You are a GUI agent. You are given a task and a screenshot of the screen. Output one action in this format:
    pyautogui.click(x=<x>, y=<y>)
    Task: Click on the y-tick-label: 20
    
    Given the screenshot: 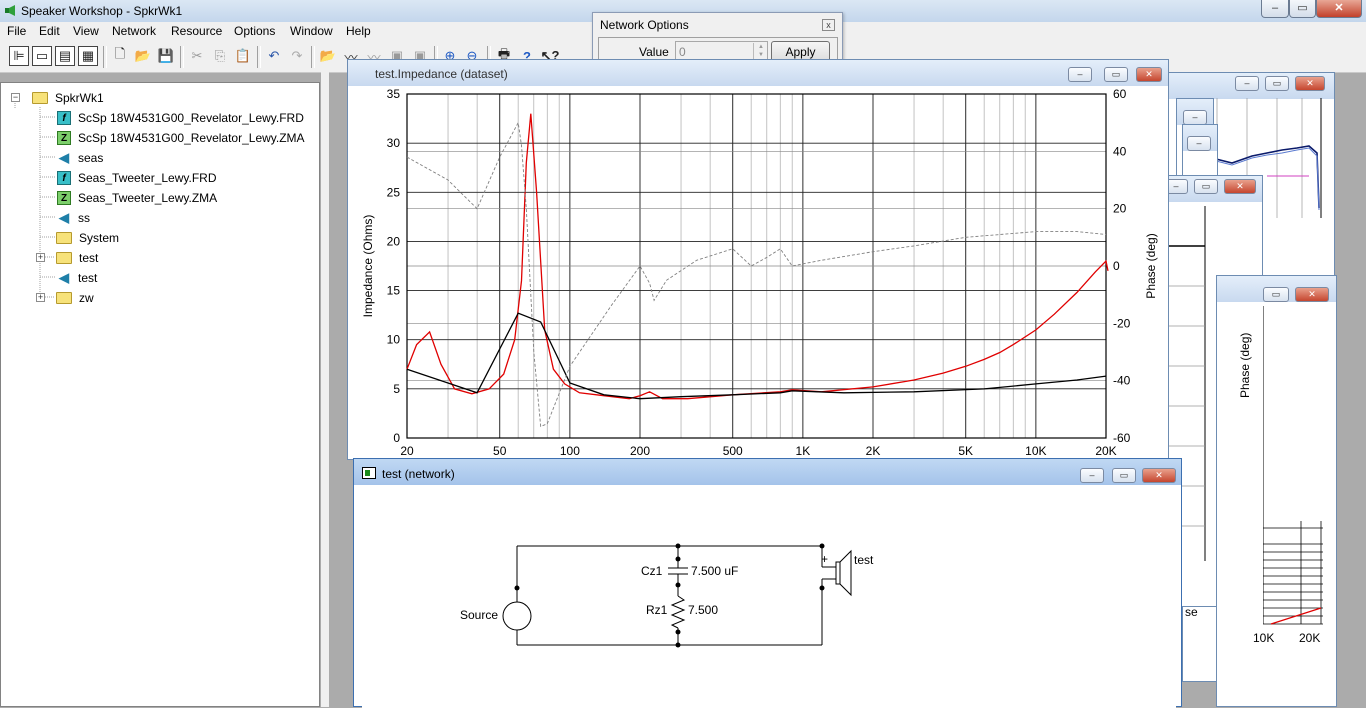 What is the action you would take?
    pyautogui.click(x=394, y=241)
    